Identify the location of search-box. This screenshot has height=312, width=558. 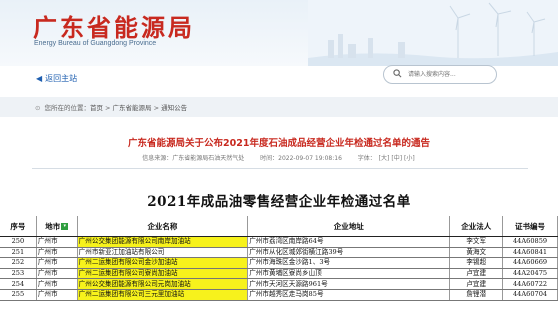
(440, 74).